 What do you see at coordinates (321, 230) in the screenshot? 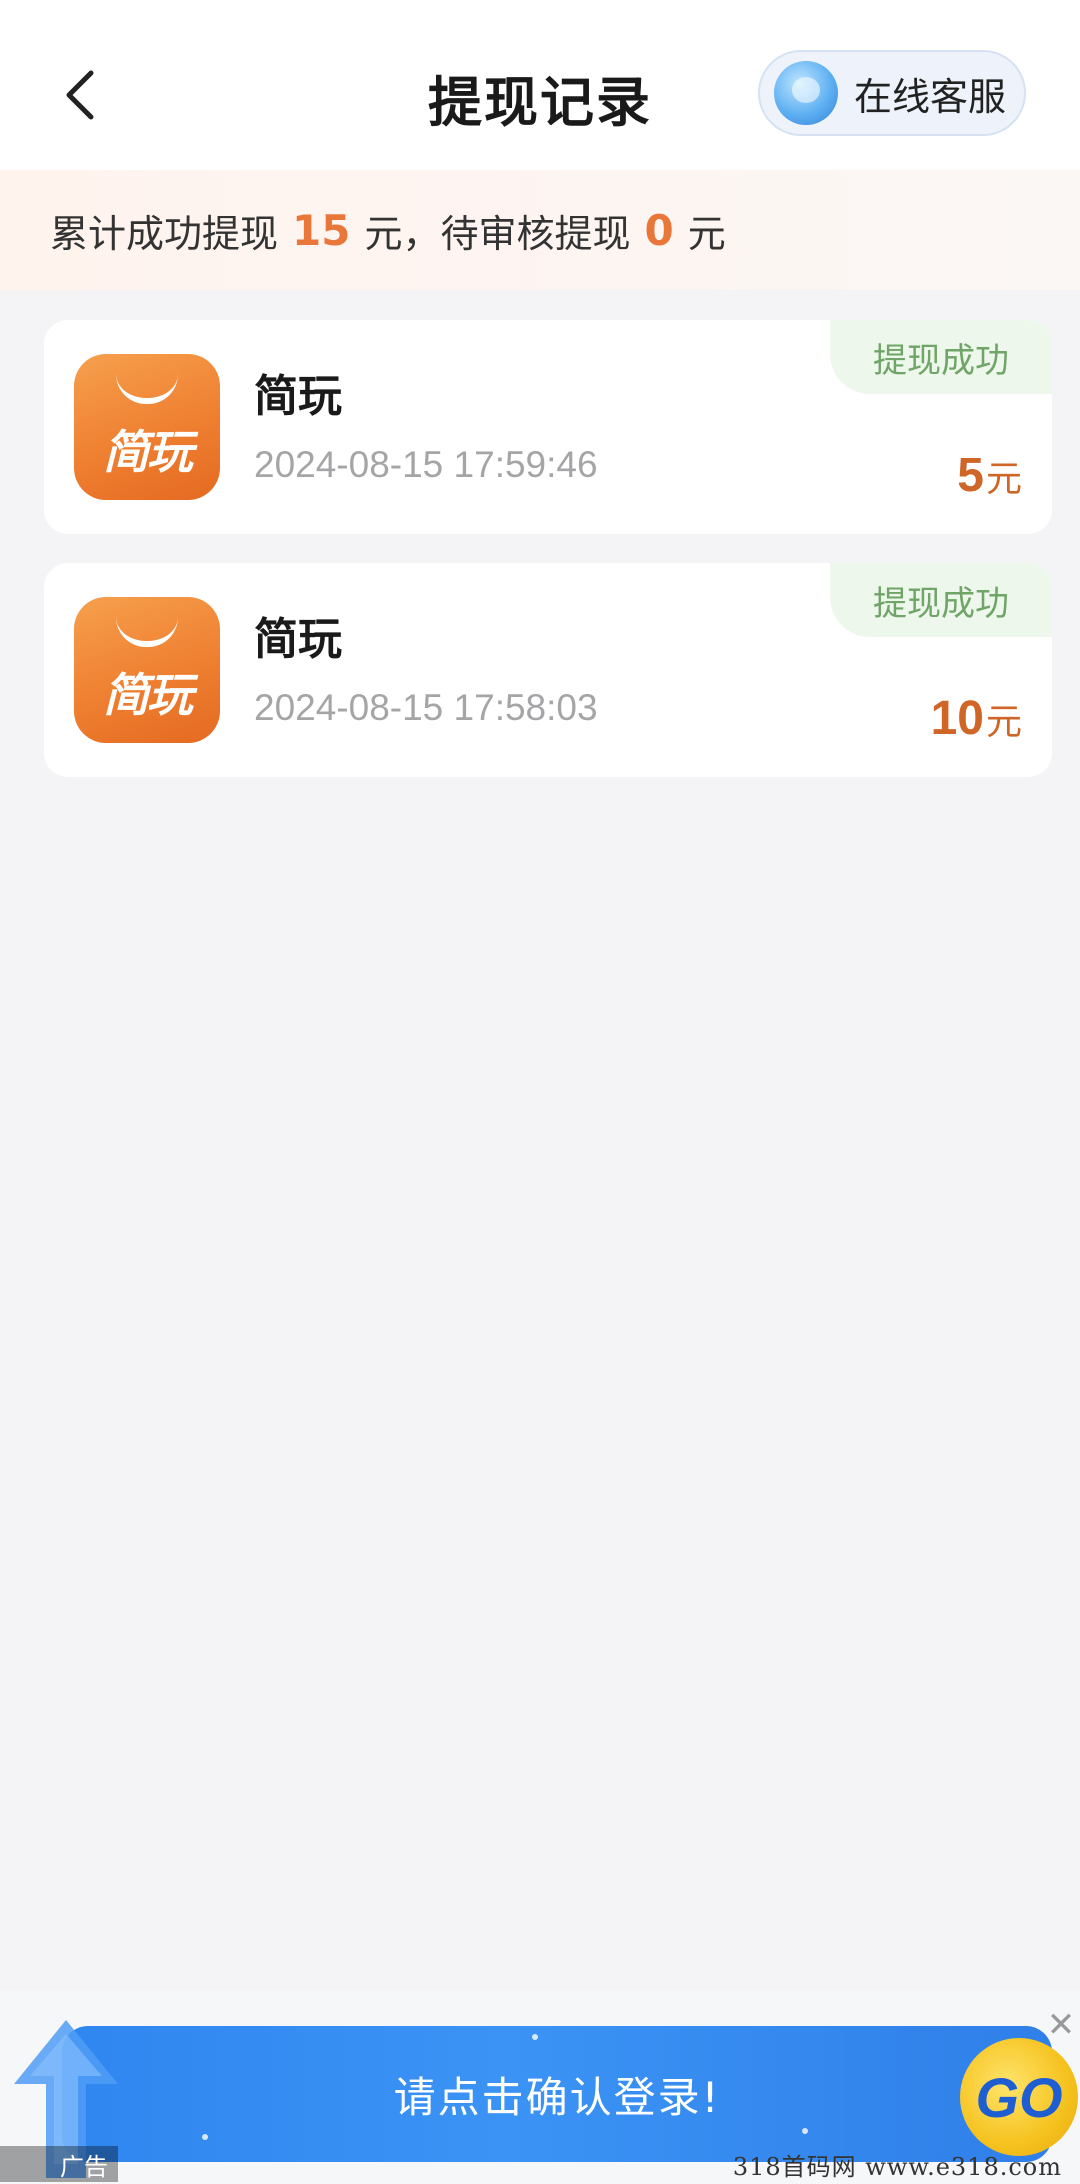
I see `summary-success-amount: 15` at bounding box center [321, 230].